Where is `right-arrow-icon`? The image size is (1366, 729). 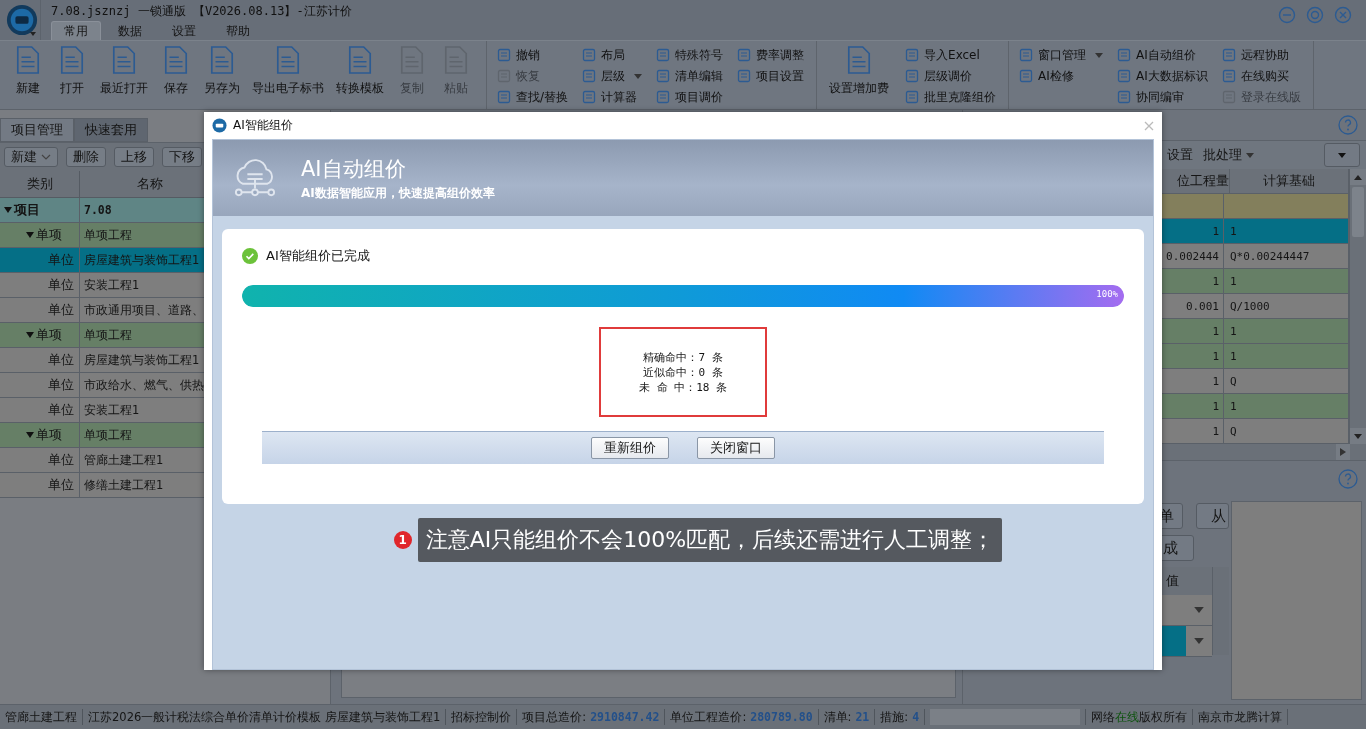
right-arrow-icon is located at coordinates (1343, 452).